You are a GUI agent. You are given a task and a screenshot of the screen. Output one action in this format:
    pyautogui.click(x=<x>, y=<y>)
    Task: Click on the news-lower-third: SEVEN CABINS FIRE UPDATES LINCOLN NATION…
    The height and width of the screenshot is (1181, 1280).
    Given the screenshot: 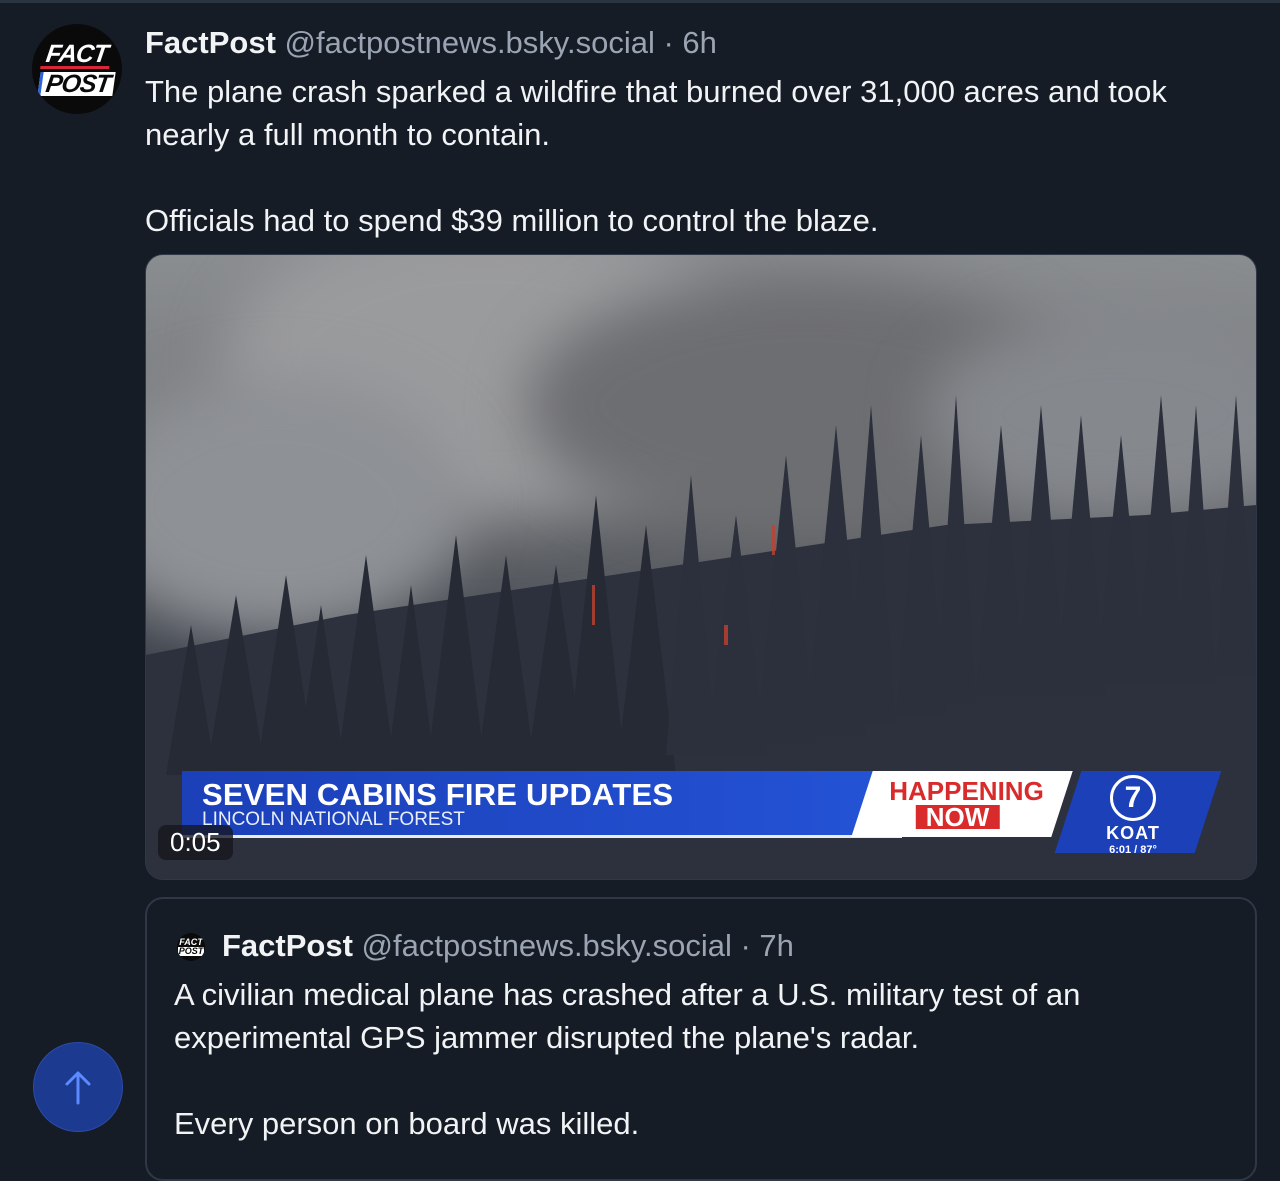 What is the action you would take?
    pyautogui.click(x=542, y=804)
    